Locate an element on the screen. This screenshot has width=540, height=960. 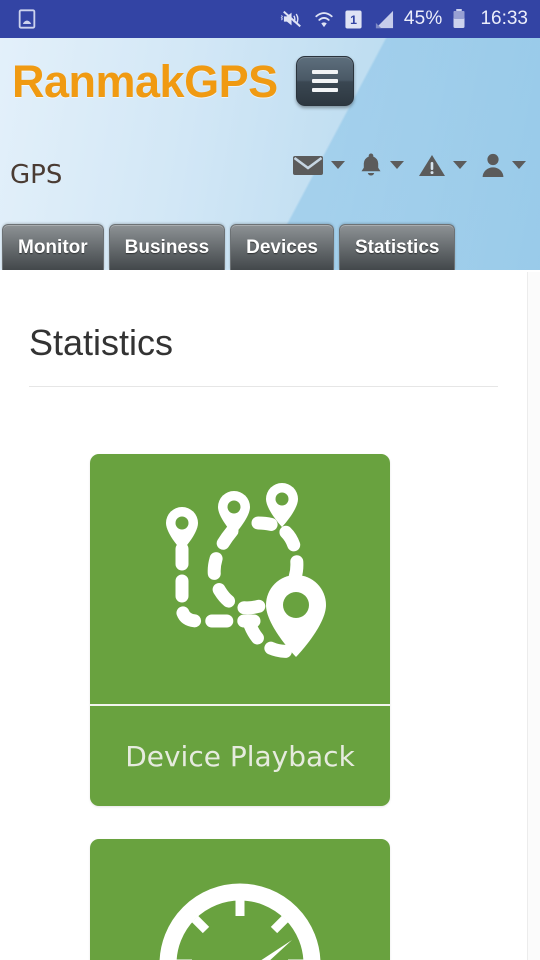
heading-divider is located at coordinates (263, 386).